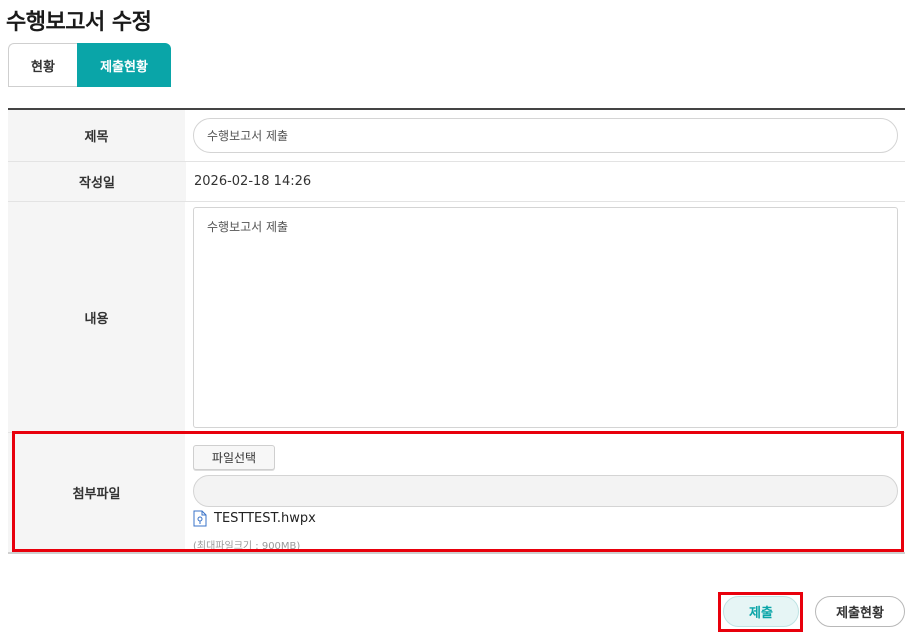  Describe the element at coordinates (761, 611) in the screenshot. I see `submit-button: 제출` at that location.